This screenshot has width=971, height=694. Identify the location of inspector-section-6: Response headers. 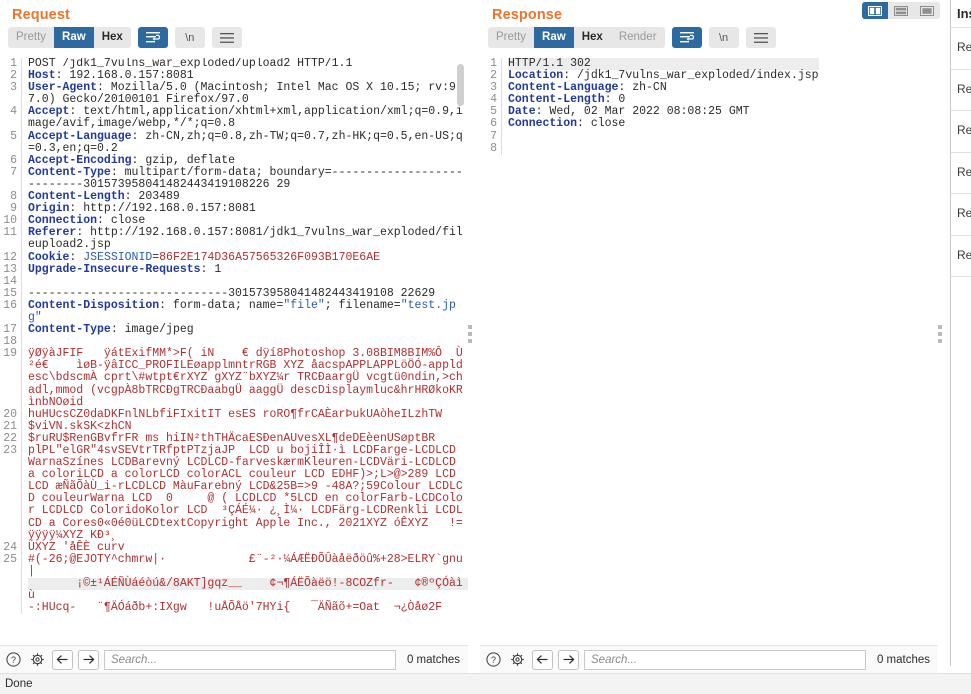
(961, 255).